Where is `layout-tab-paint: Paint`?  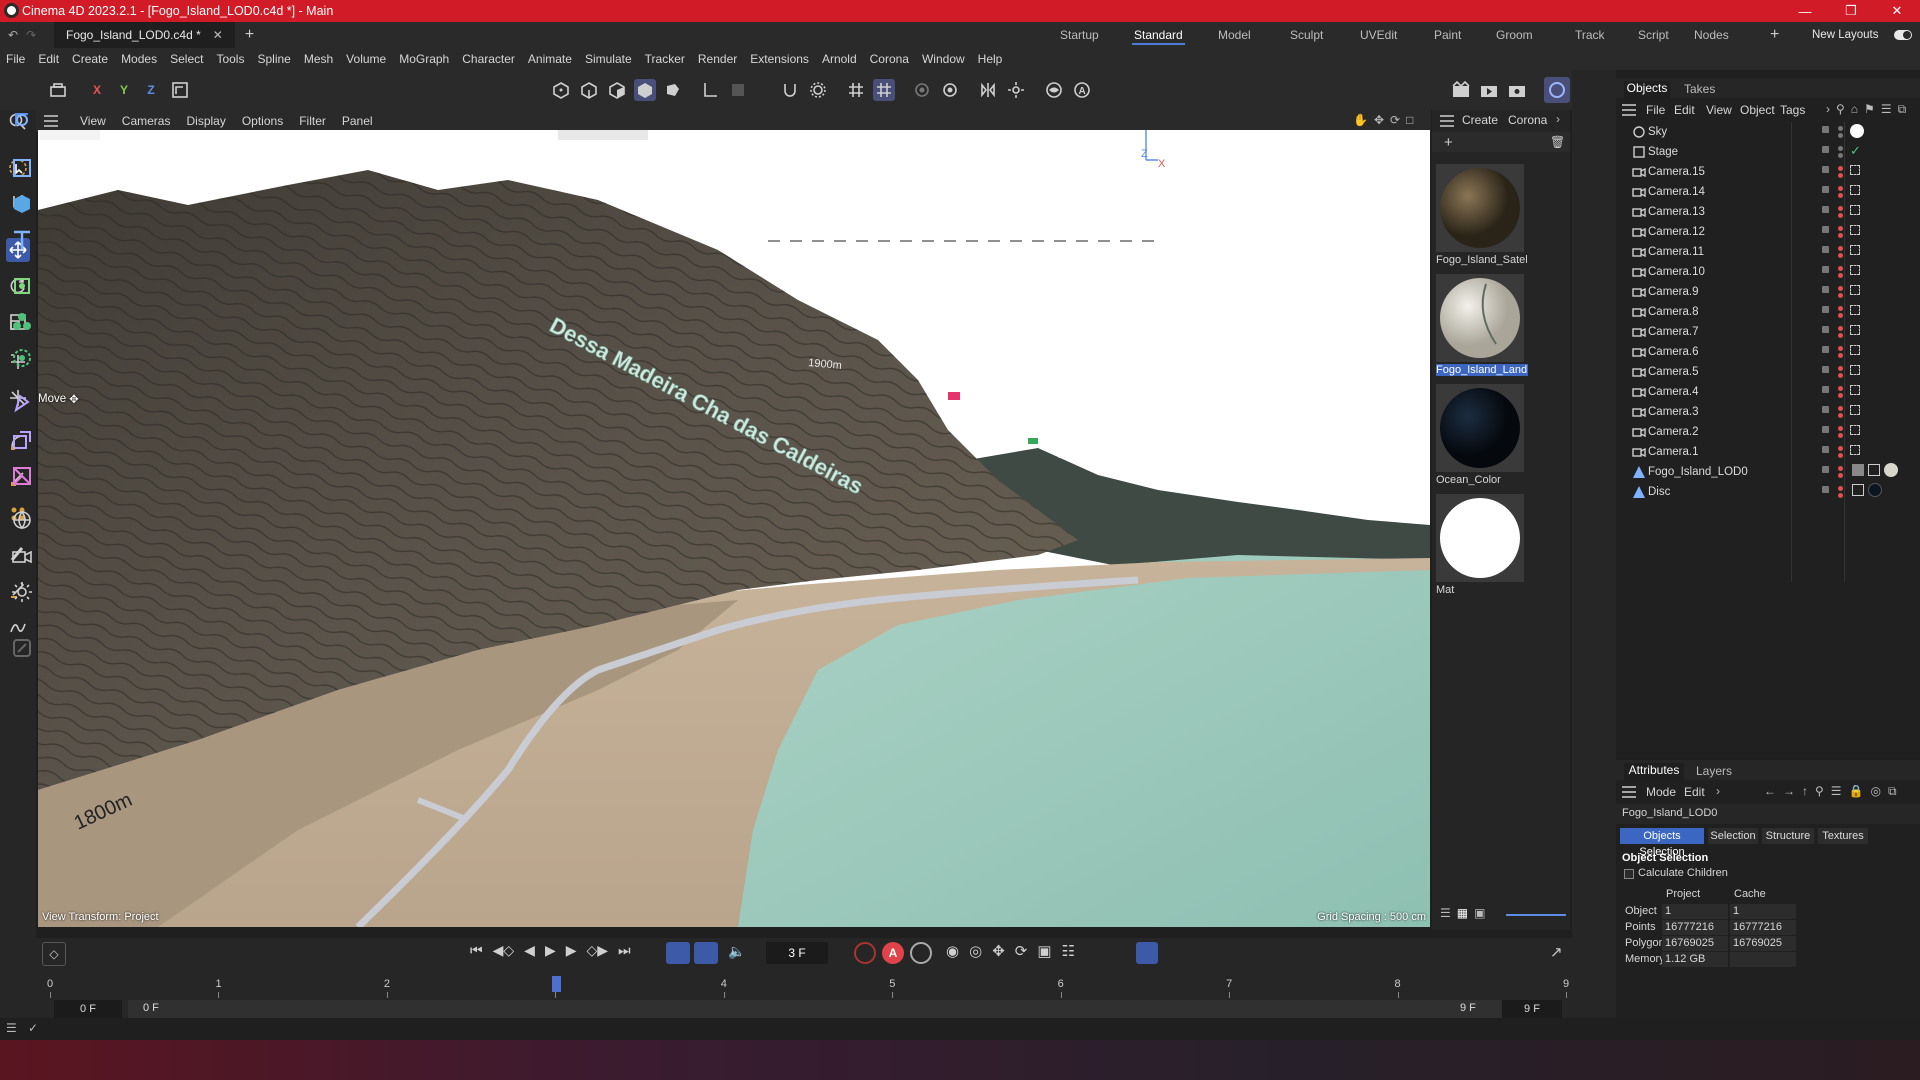
layout-tab-paint: Paint is located at coordinates (1447, 35).